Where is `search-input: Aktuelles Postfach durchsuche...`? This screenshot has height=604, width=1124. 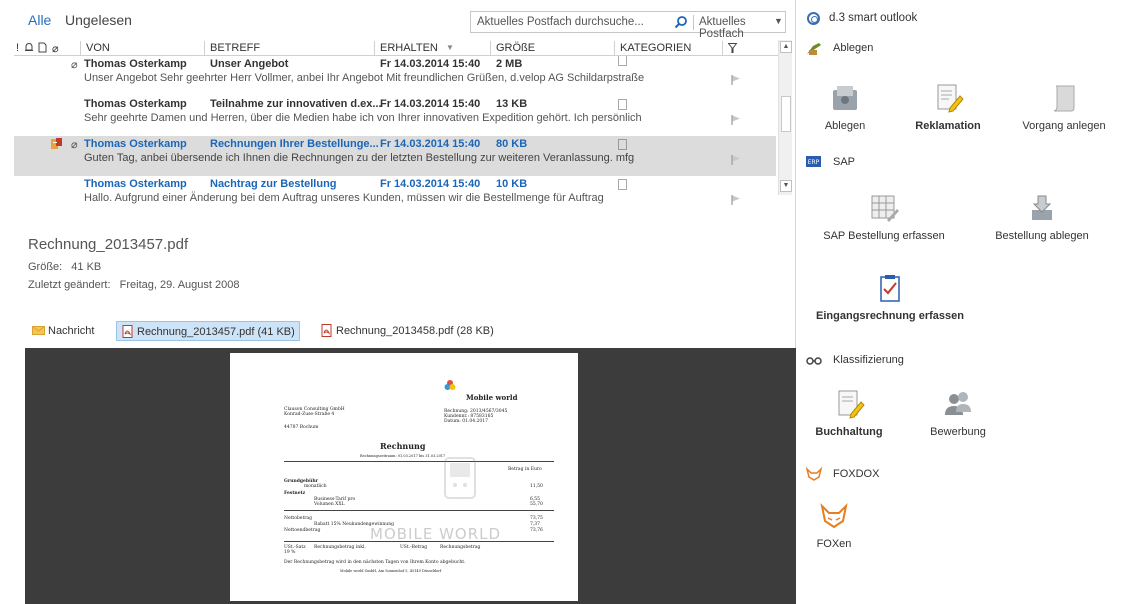 search-input: Aktuelles Postfach durchsuche... is located at coordinates (560, 22).